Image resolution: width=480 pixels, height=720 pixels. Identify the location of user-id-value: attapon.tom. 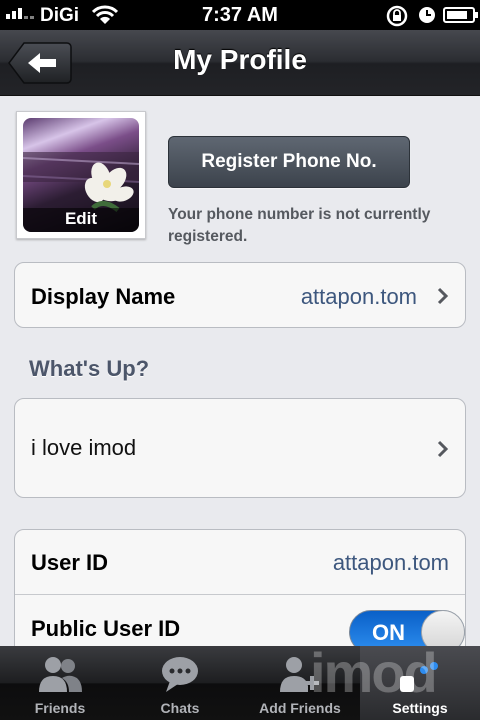
(390, 562).